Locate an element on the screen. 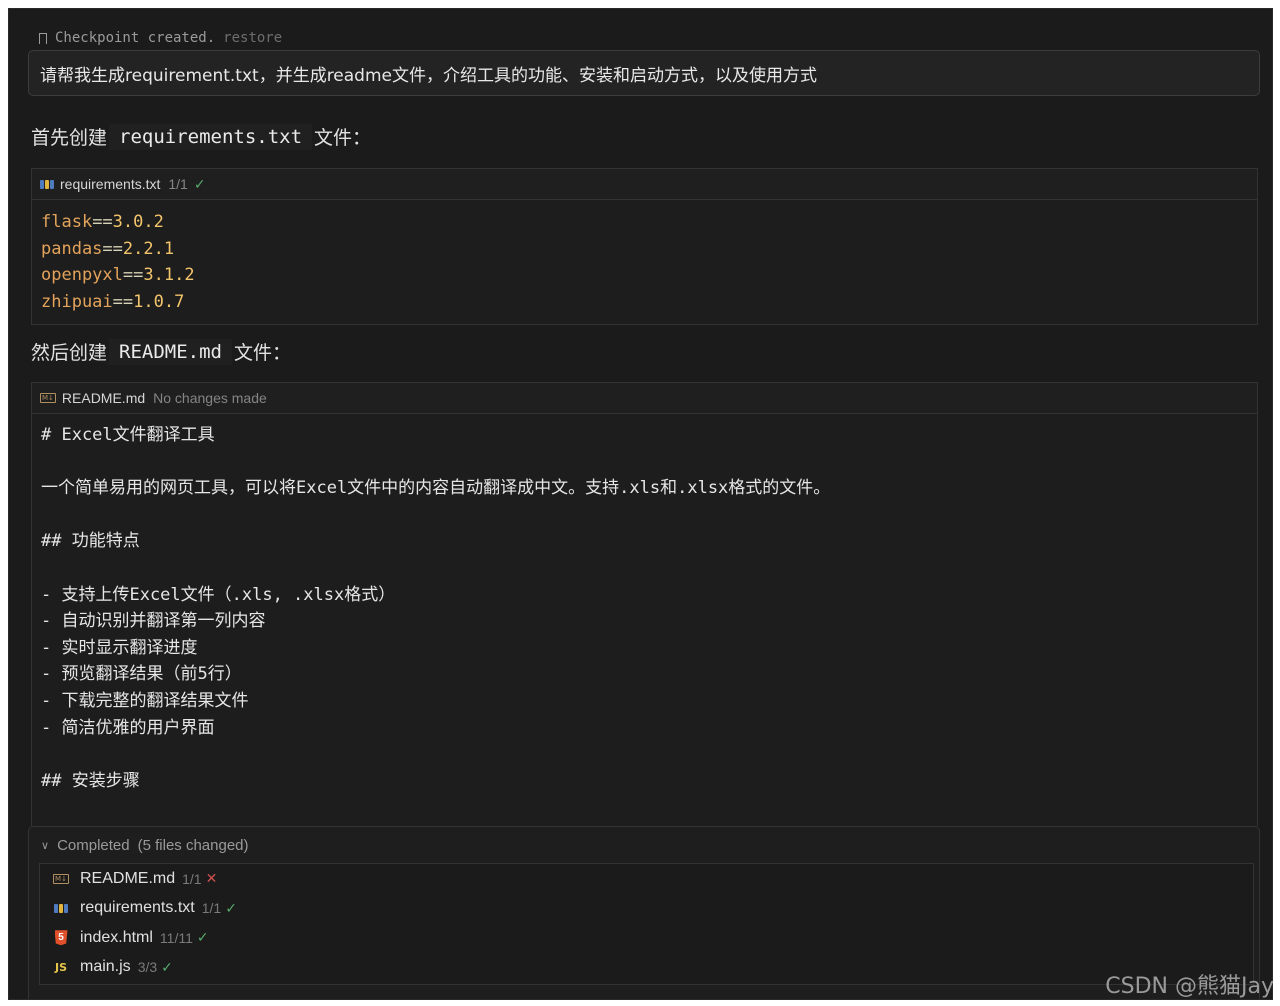 The width and height of the screenshot is (1280, 1006). cross-icon: ✕ is located at coordinates (211, 878).